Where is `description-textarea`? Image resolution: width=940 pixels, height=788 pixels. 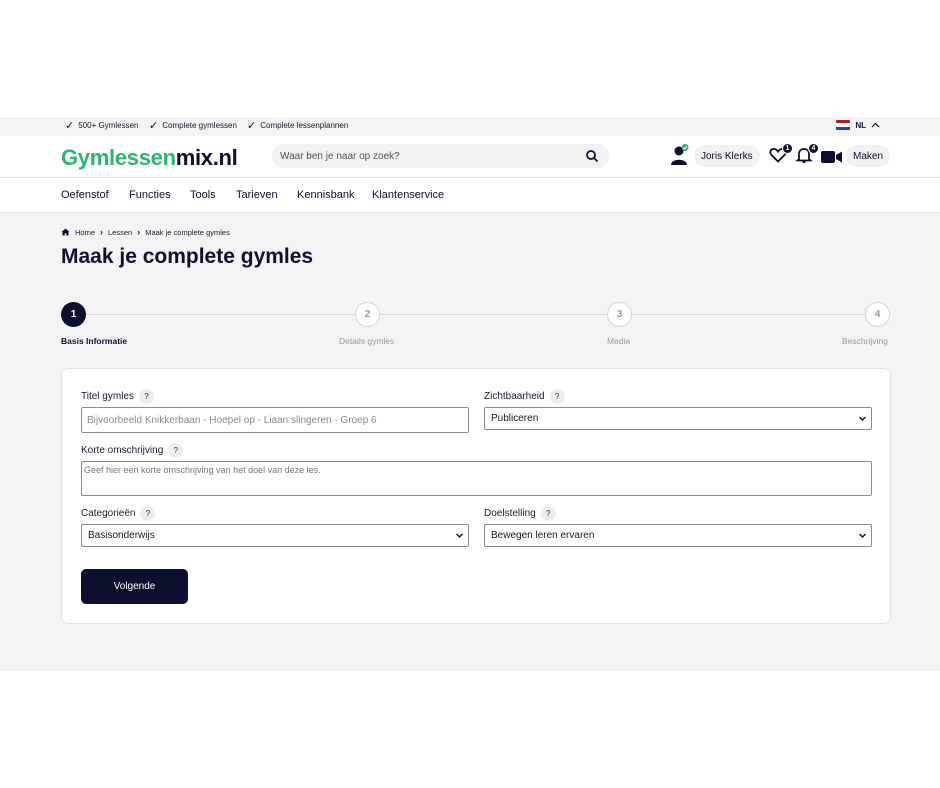
description-textarea is located at coordinates (476, 478).